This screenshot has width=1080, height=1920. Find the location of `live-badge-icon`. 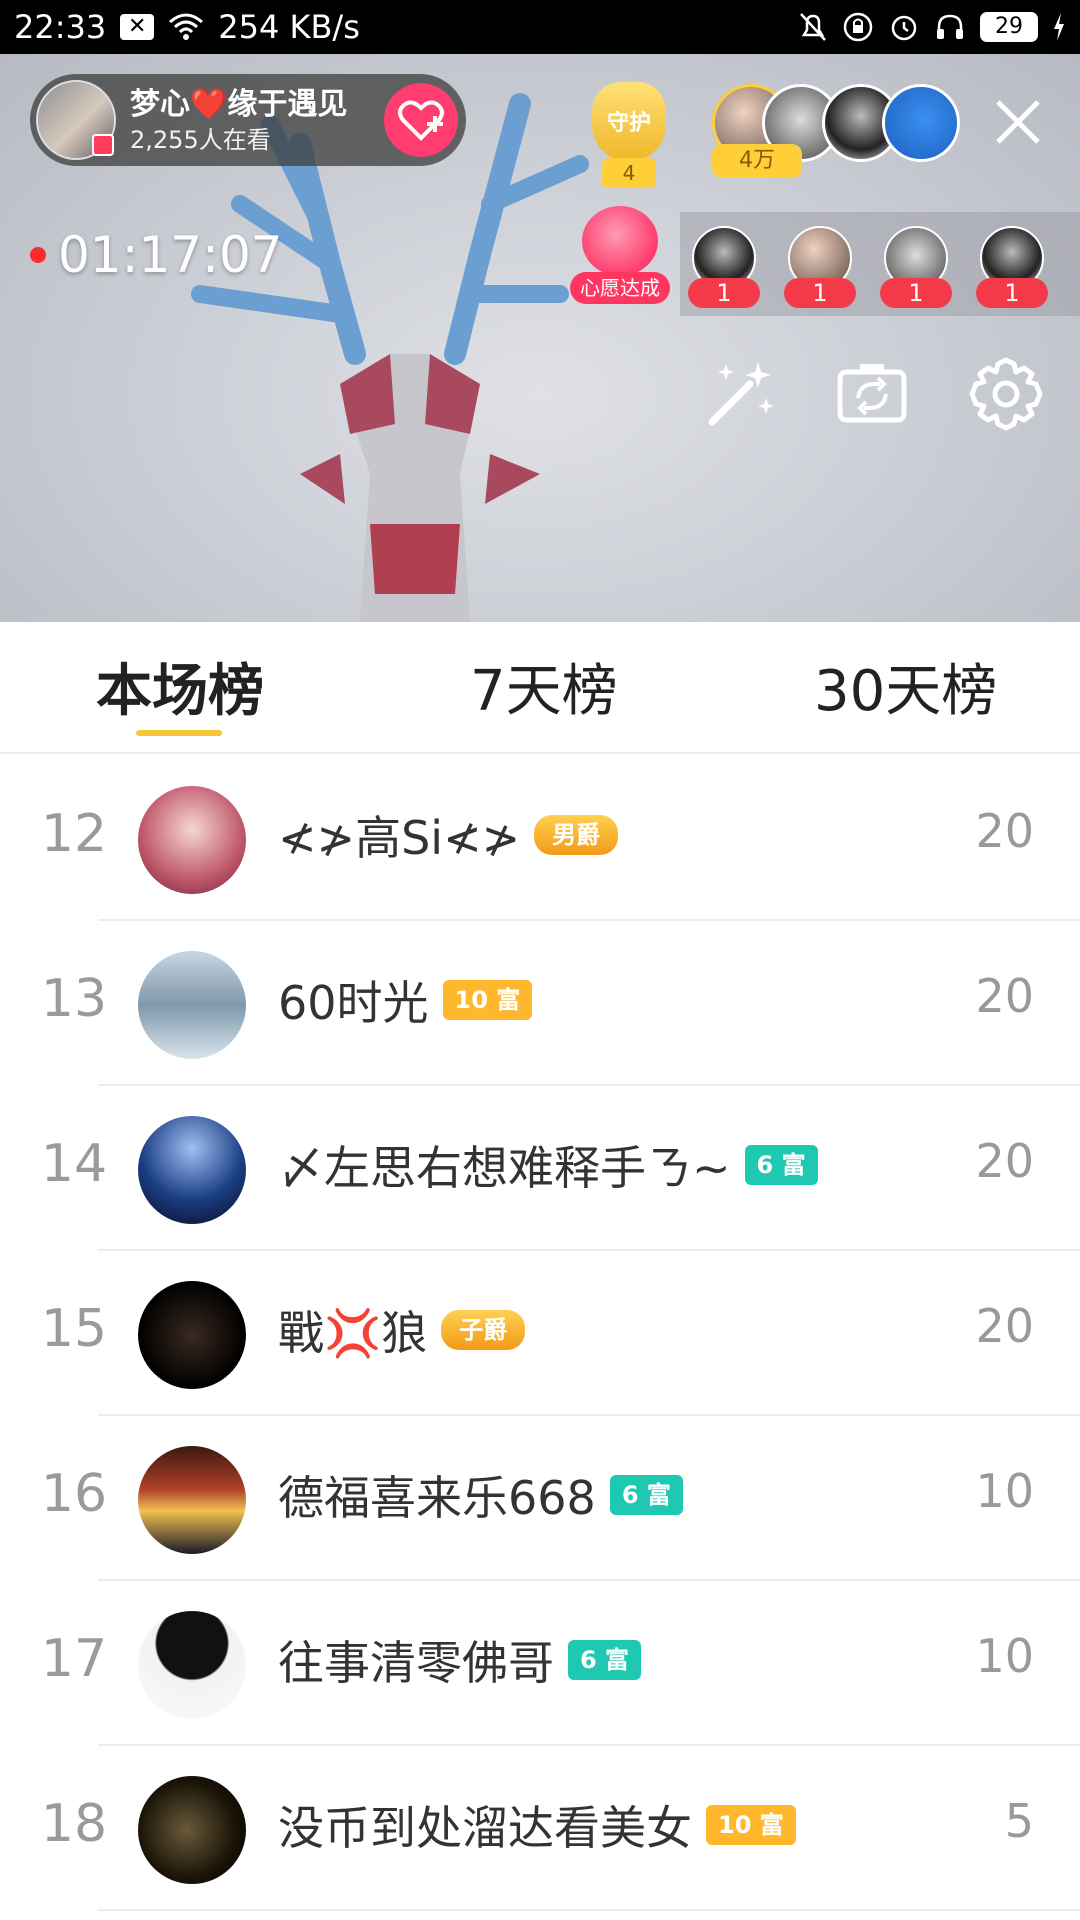

live-badge-icon is located at coordinates (103, 145).